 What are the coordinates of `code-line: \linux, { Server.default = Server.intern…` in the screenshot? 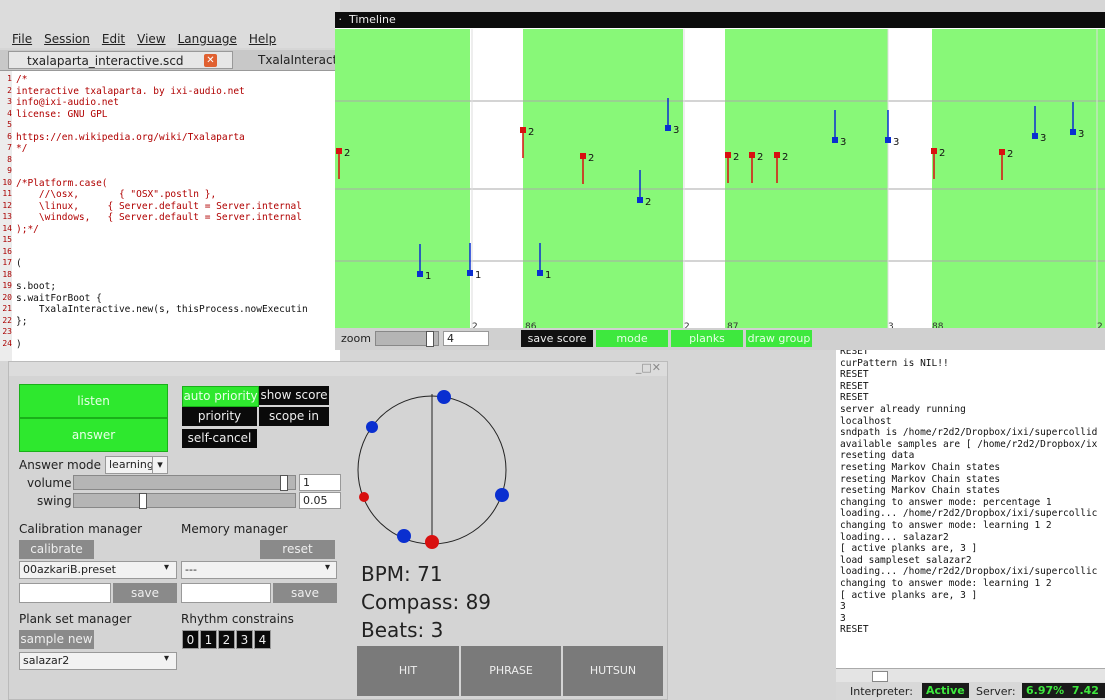 It's located at (159, 206).